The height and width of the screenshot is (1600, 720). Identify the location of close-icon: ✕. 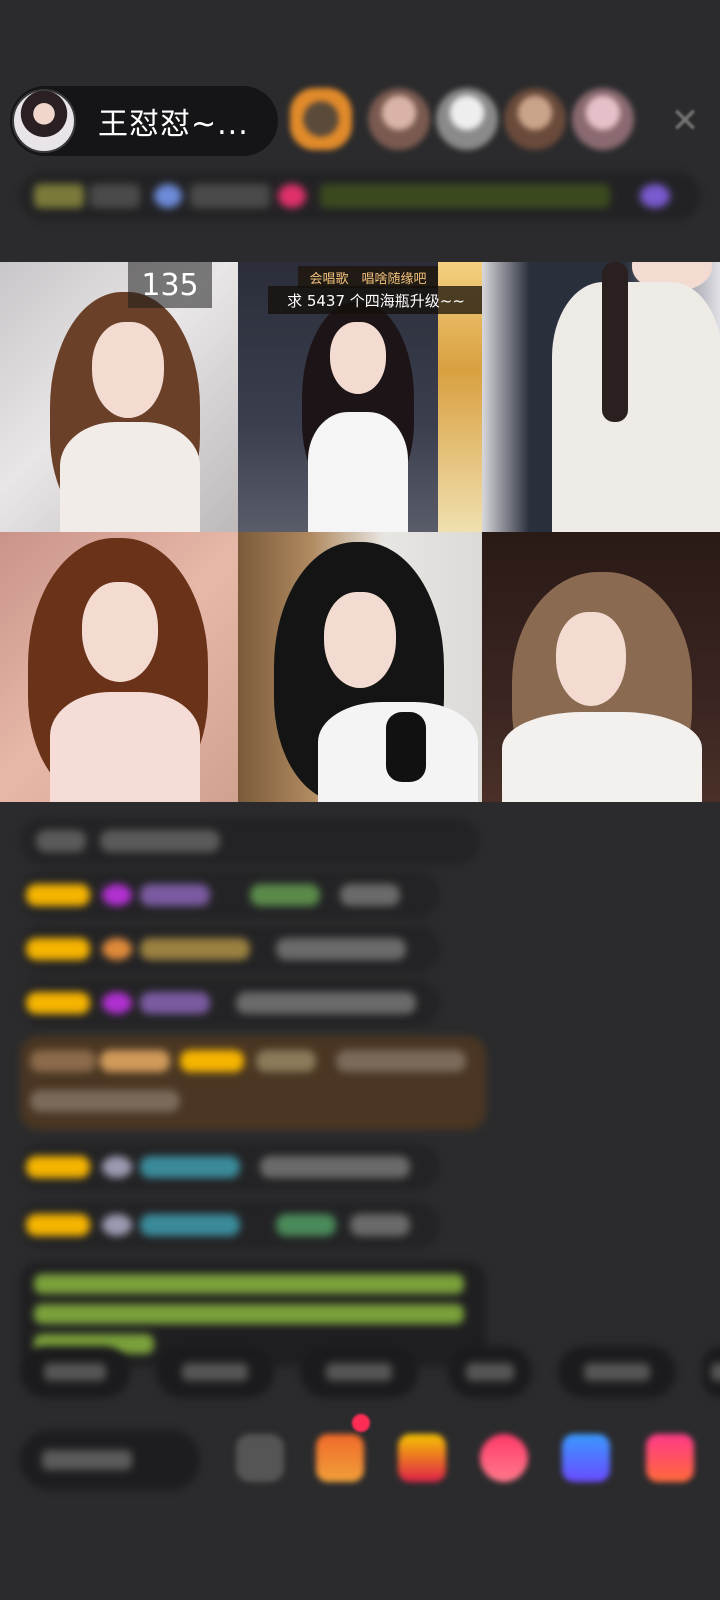
(685, 121).